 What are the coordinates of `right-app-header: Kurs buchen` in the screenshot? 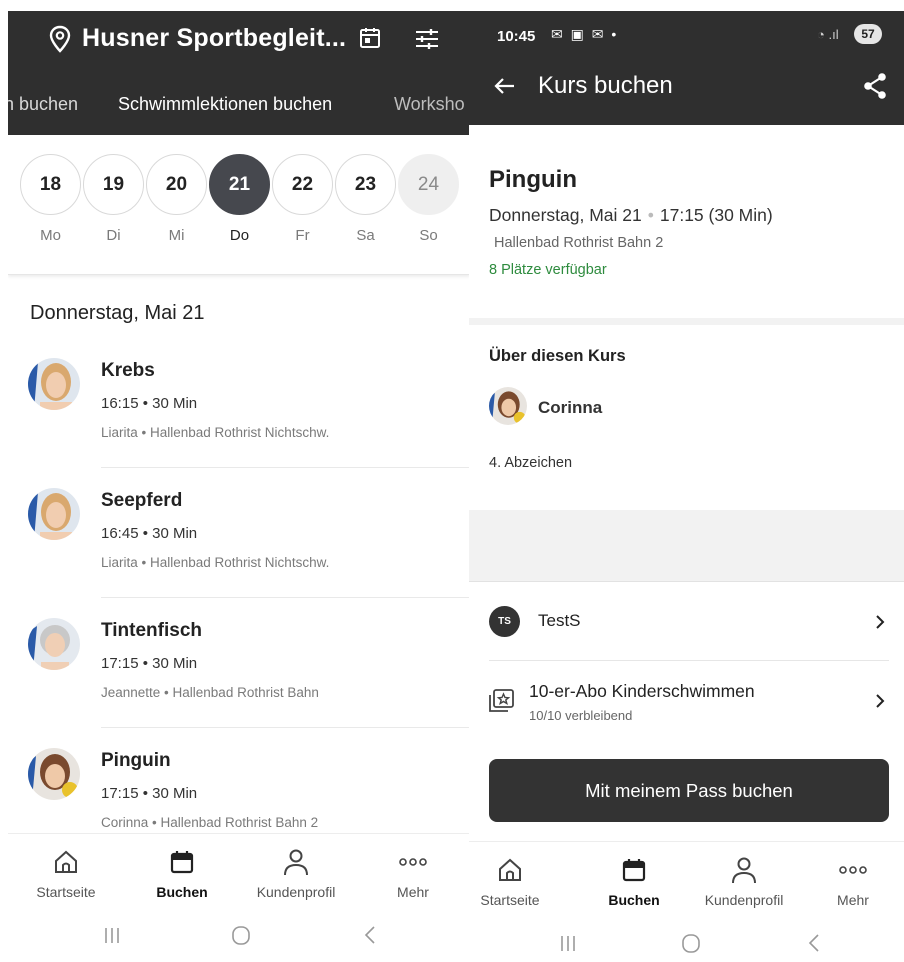 It's located at (686, 90).